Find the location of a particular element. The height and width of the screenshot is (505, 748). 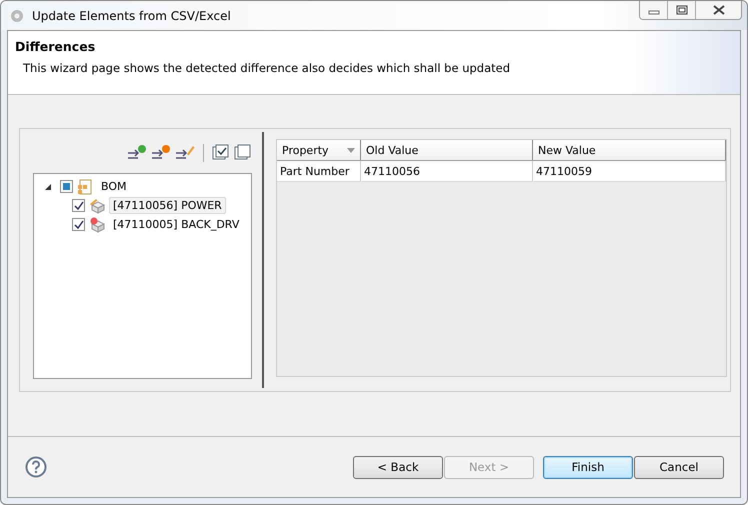

page-description: This wizard page shows the detected difference also decides which shall be updated is located at coordinates (267, 68).